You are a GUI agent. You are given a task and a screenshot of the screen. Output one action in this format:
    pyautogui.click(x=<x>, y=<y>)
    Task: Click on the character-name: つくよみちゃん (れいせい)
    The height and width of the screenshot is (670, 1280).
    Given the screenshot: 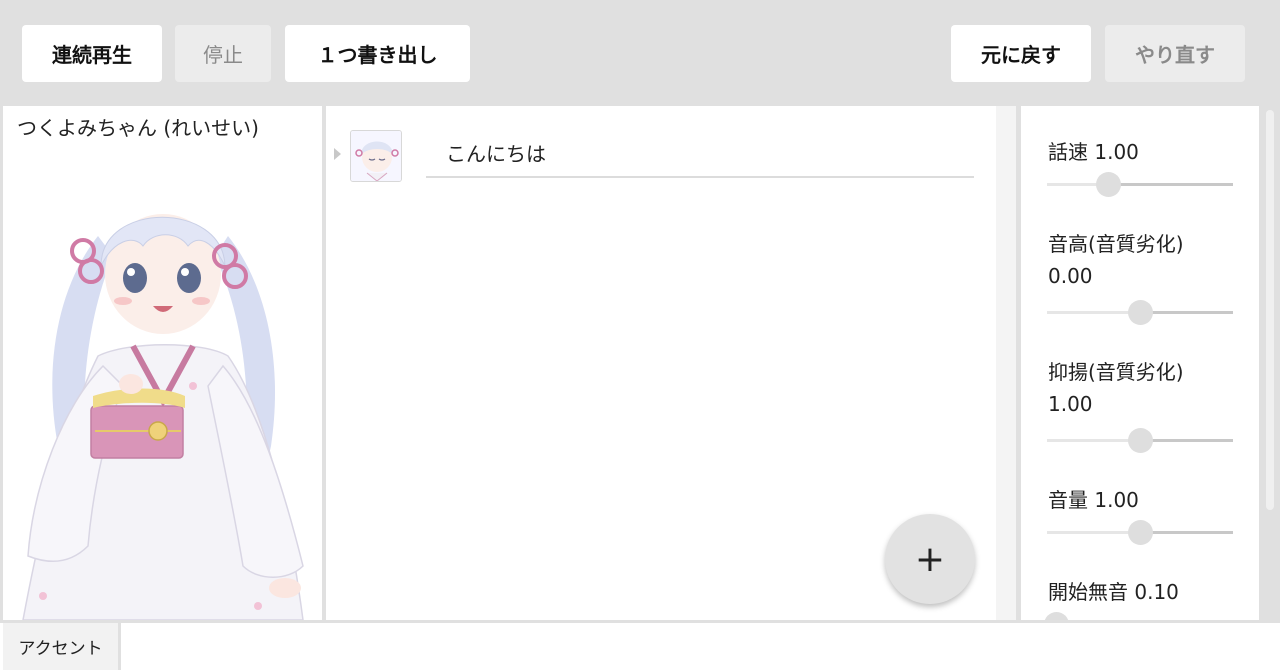 What is the action you would take?
    pyautogui.click(x=138, y=126)
    